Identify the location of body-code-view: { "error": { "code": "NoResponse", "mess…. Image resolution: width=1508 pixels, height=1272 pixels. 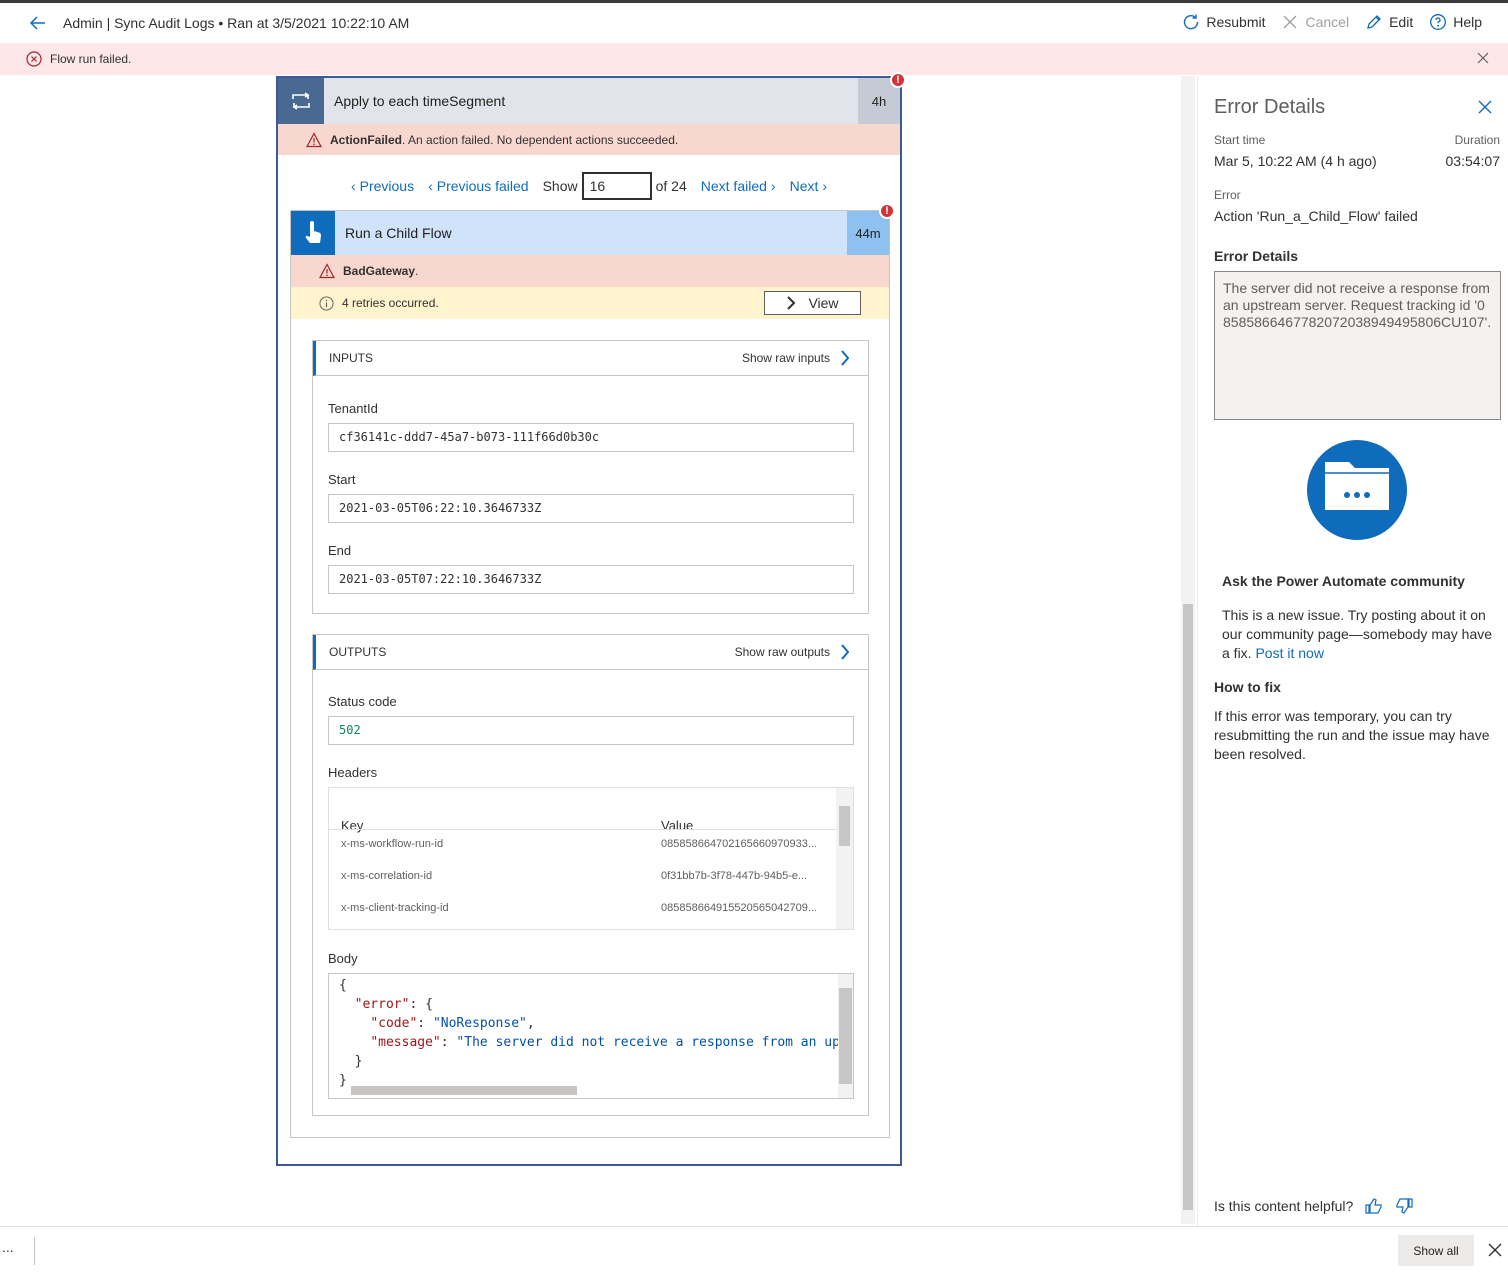
(591, 1036).